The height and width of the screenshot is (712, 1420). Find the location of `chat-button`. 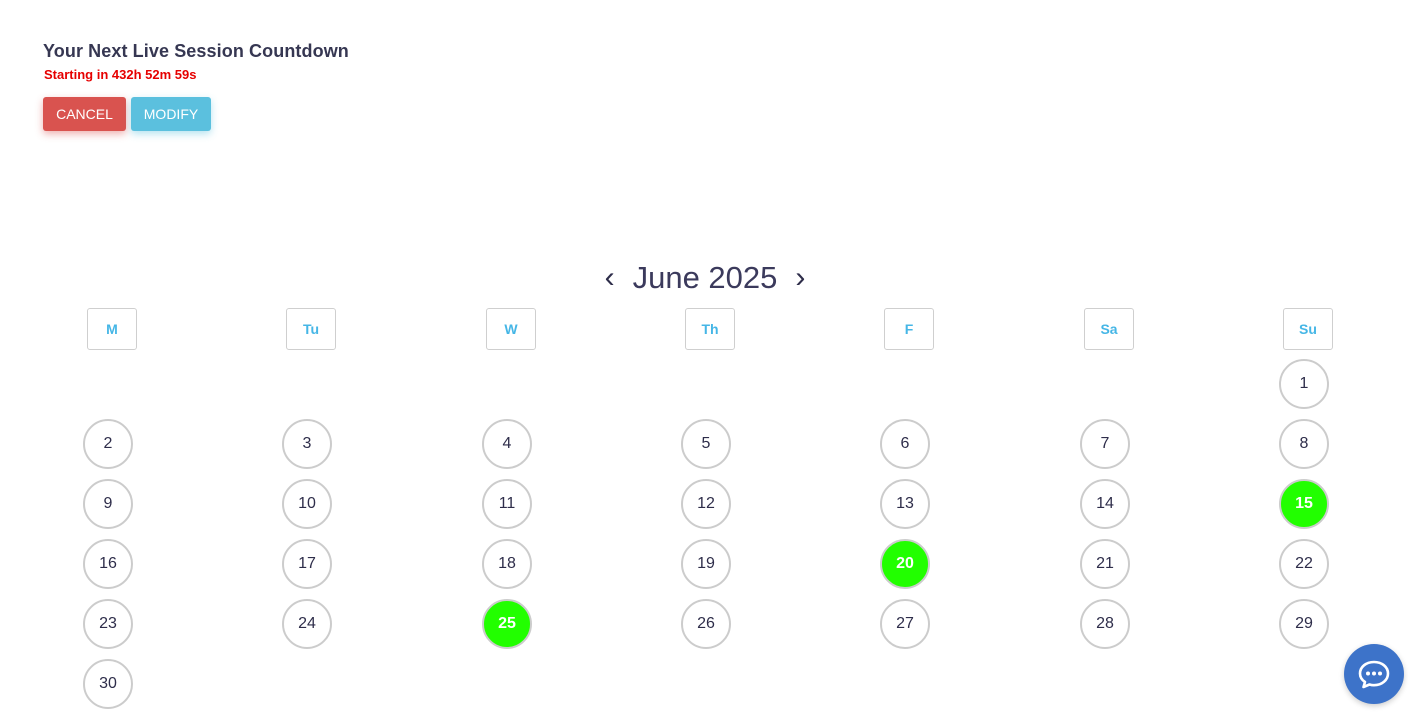

chat-button is located at coordinates (1374, 674).